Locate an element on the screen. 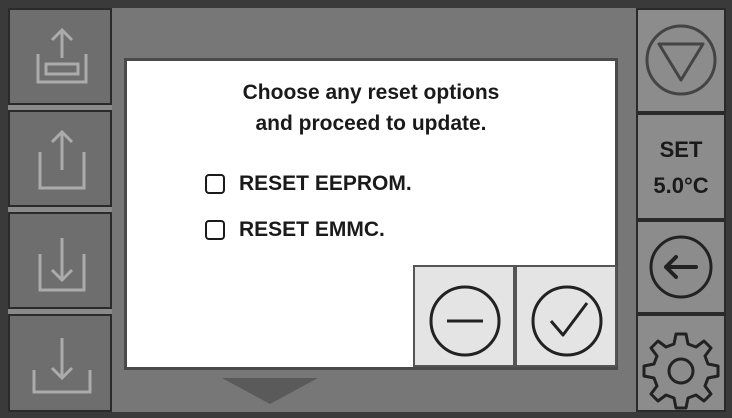 The image size is (732, 418). back-button is located at coordinates (681, 267).